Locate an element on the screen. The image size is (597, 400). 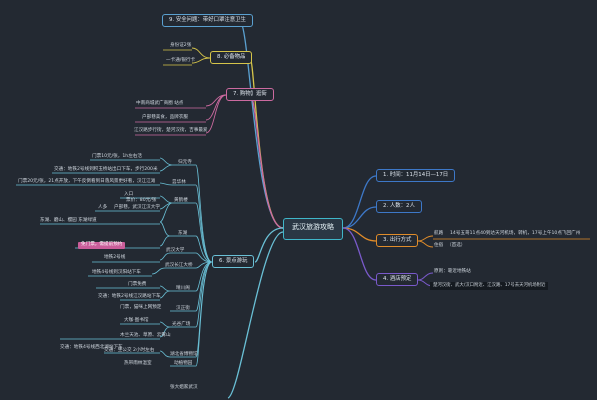
sight-leaf: 交通：地铁2号线到积玉桥站出口下车，步行200米 is located at coordinates (106, 169).